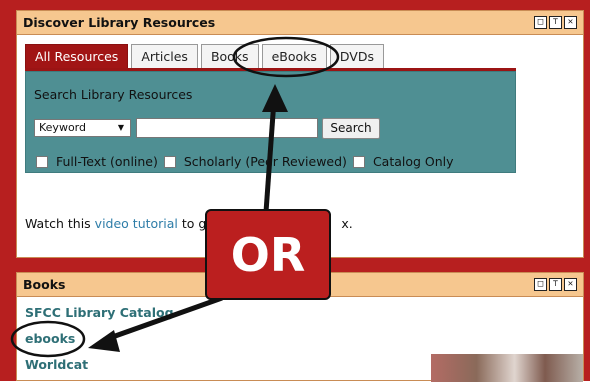 The image size is (590, 382). I want to click on or-label: OR, so click(268, 254).